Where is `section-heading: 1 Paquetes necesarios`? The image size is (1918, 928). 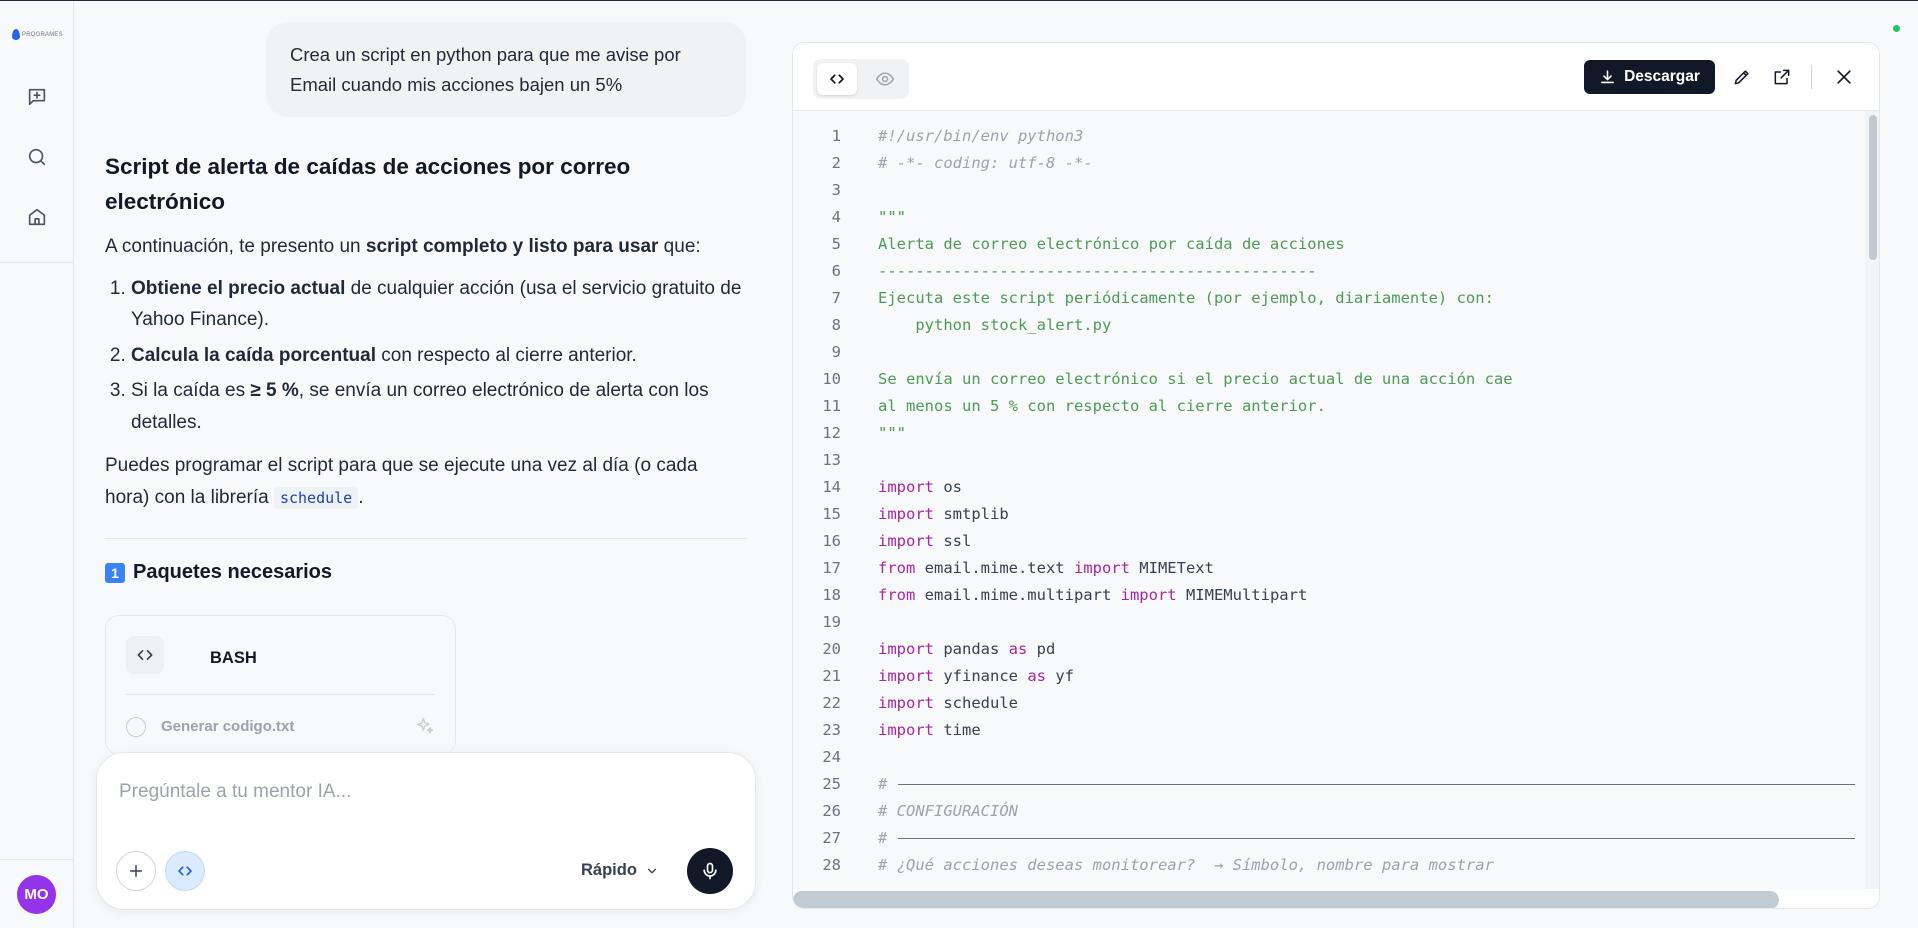
section-heading: 1 Paquetes necesarios is located at coordinates (426, 572).